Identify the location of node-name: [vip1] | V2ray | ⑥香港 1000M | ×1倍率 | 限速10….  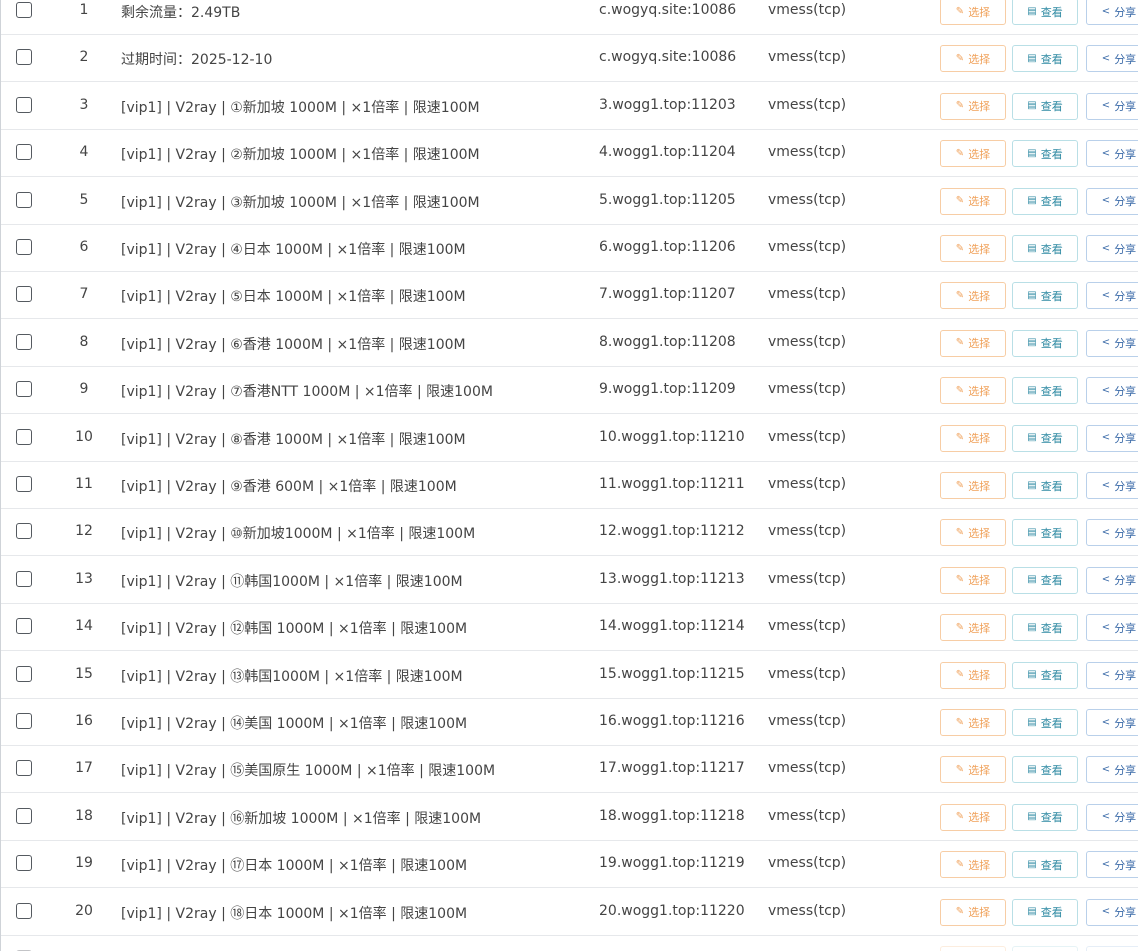
(293, 344).